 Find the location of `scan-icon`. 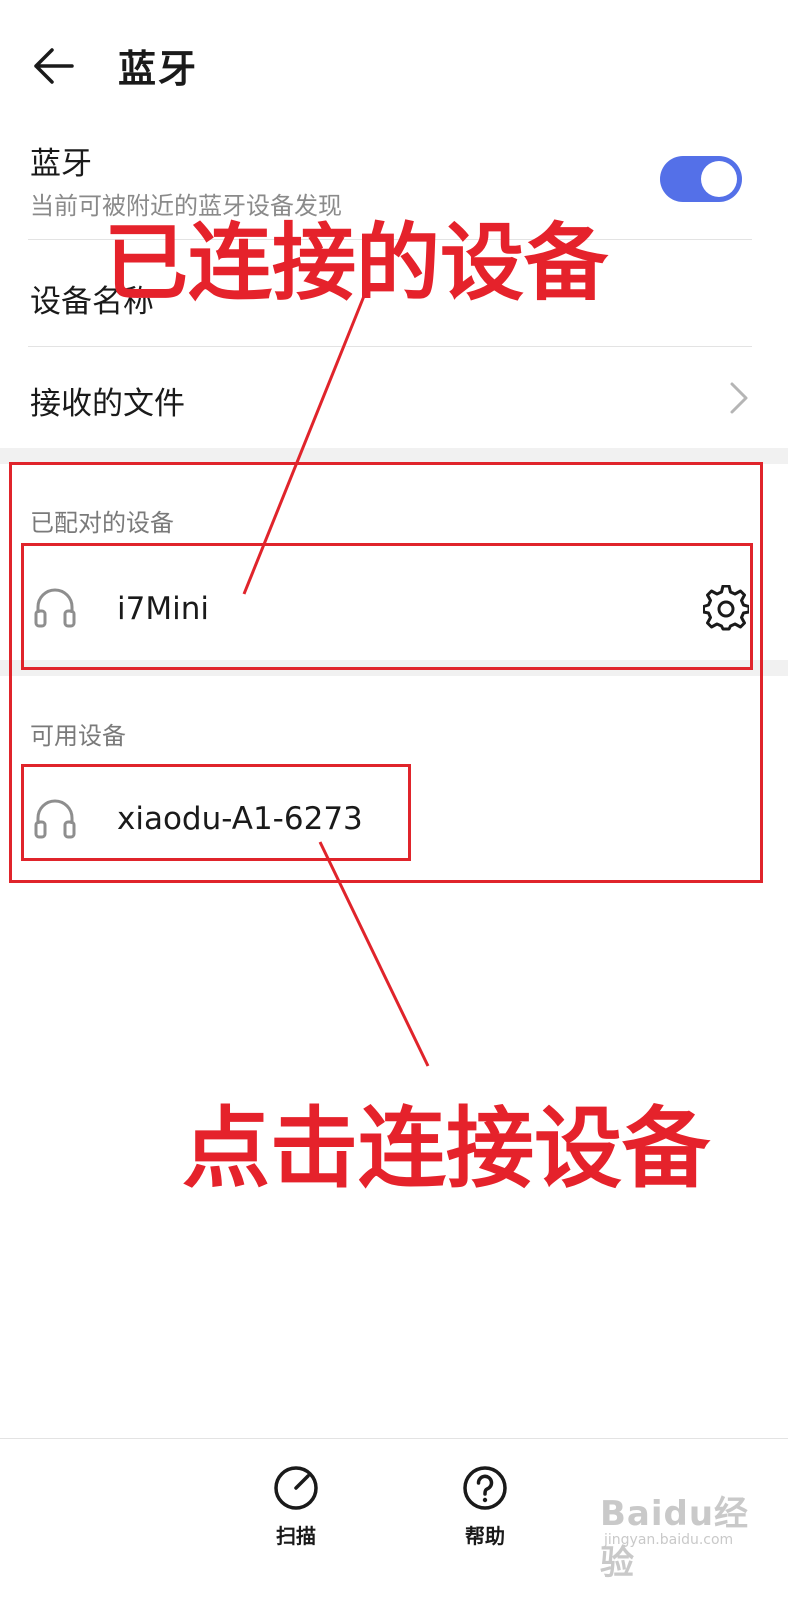

scan-icon is located at coordinates (296, 1488).